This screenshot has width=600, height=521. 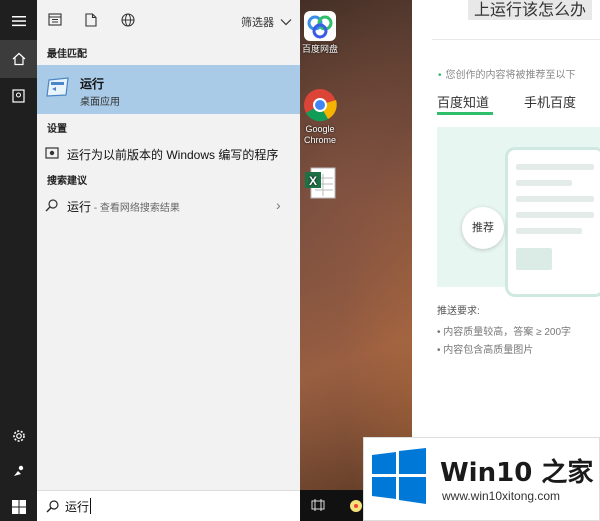 I want to click on hamburger-icon, so click(x=18, y=21).